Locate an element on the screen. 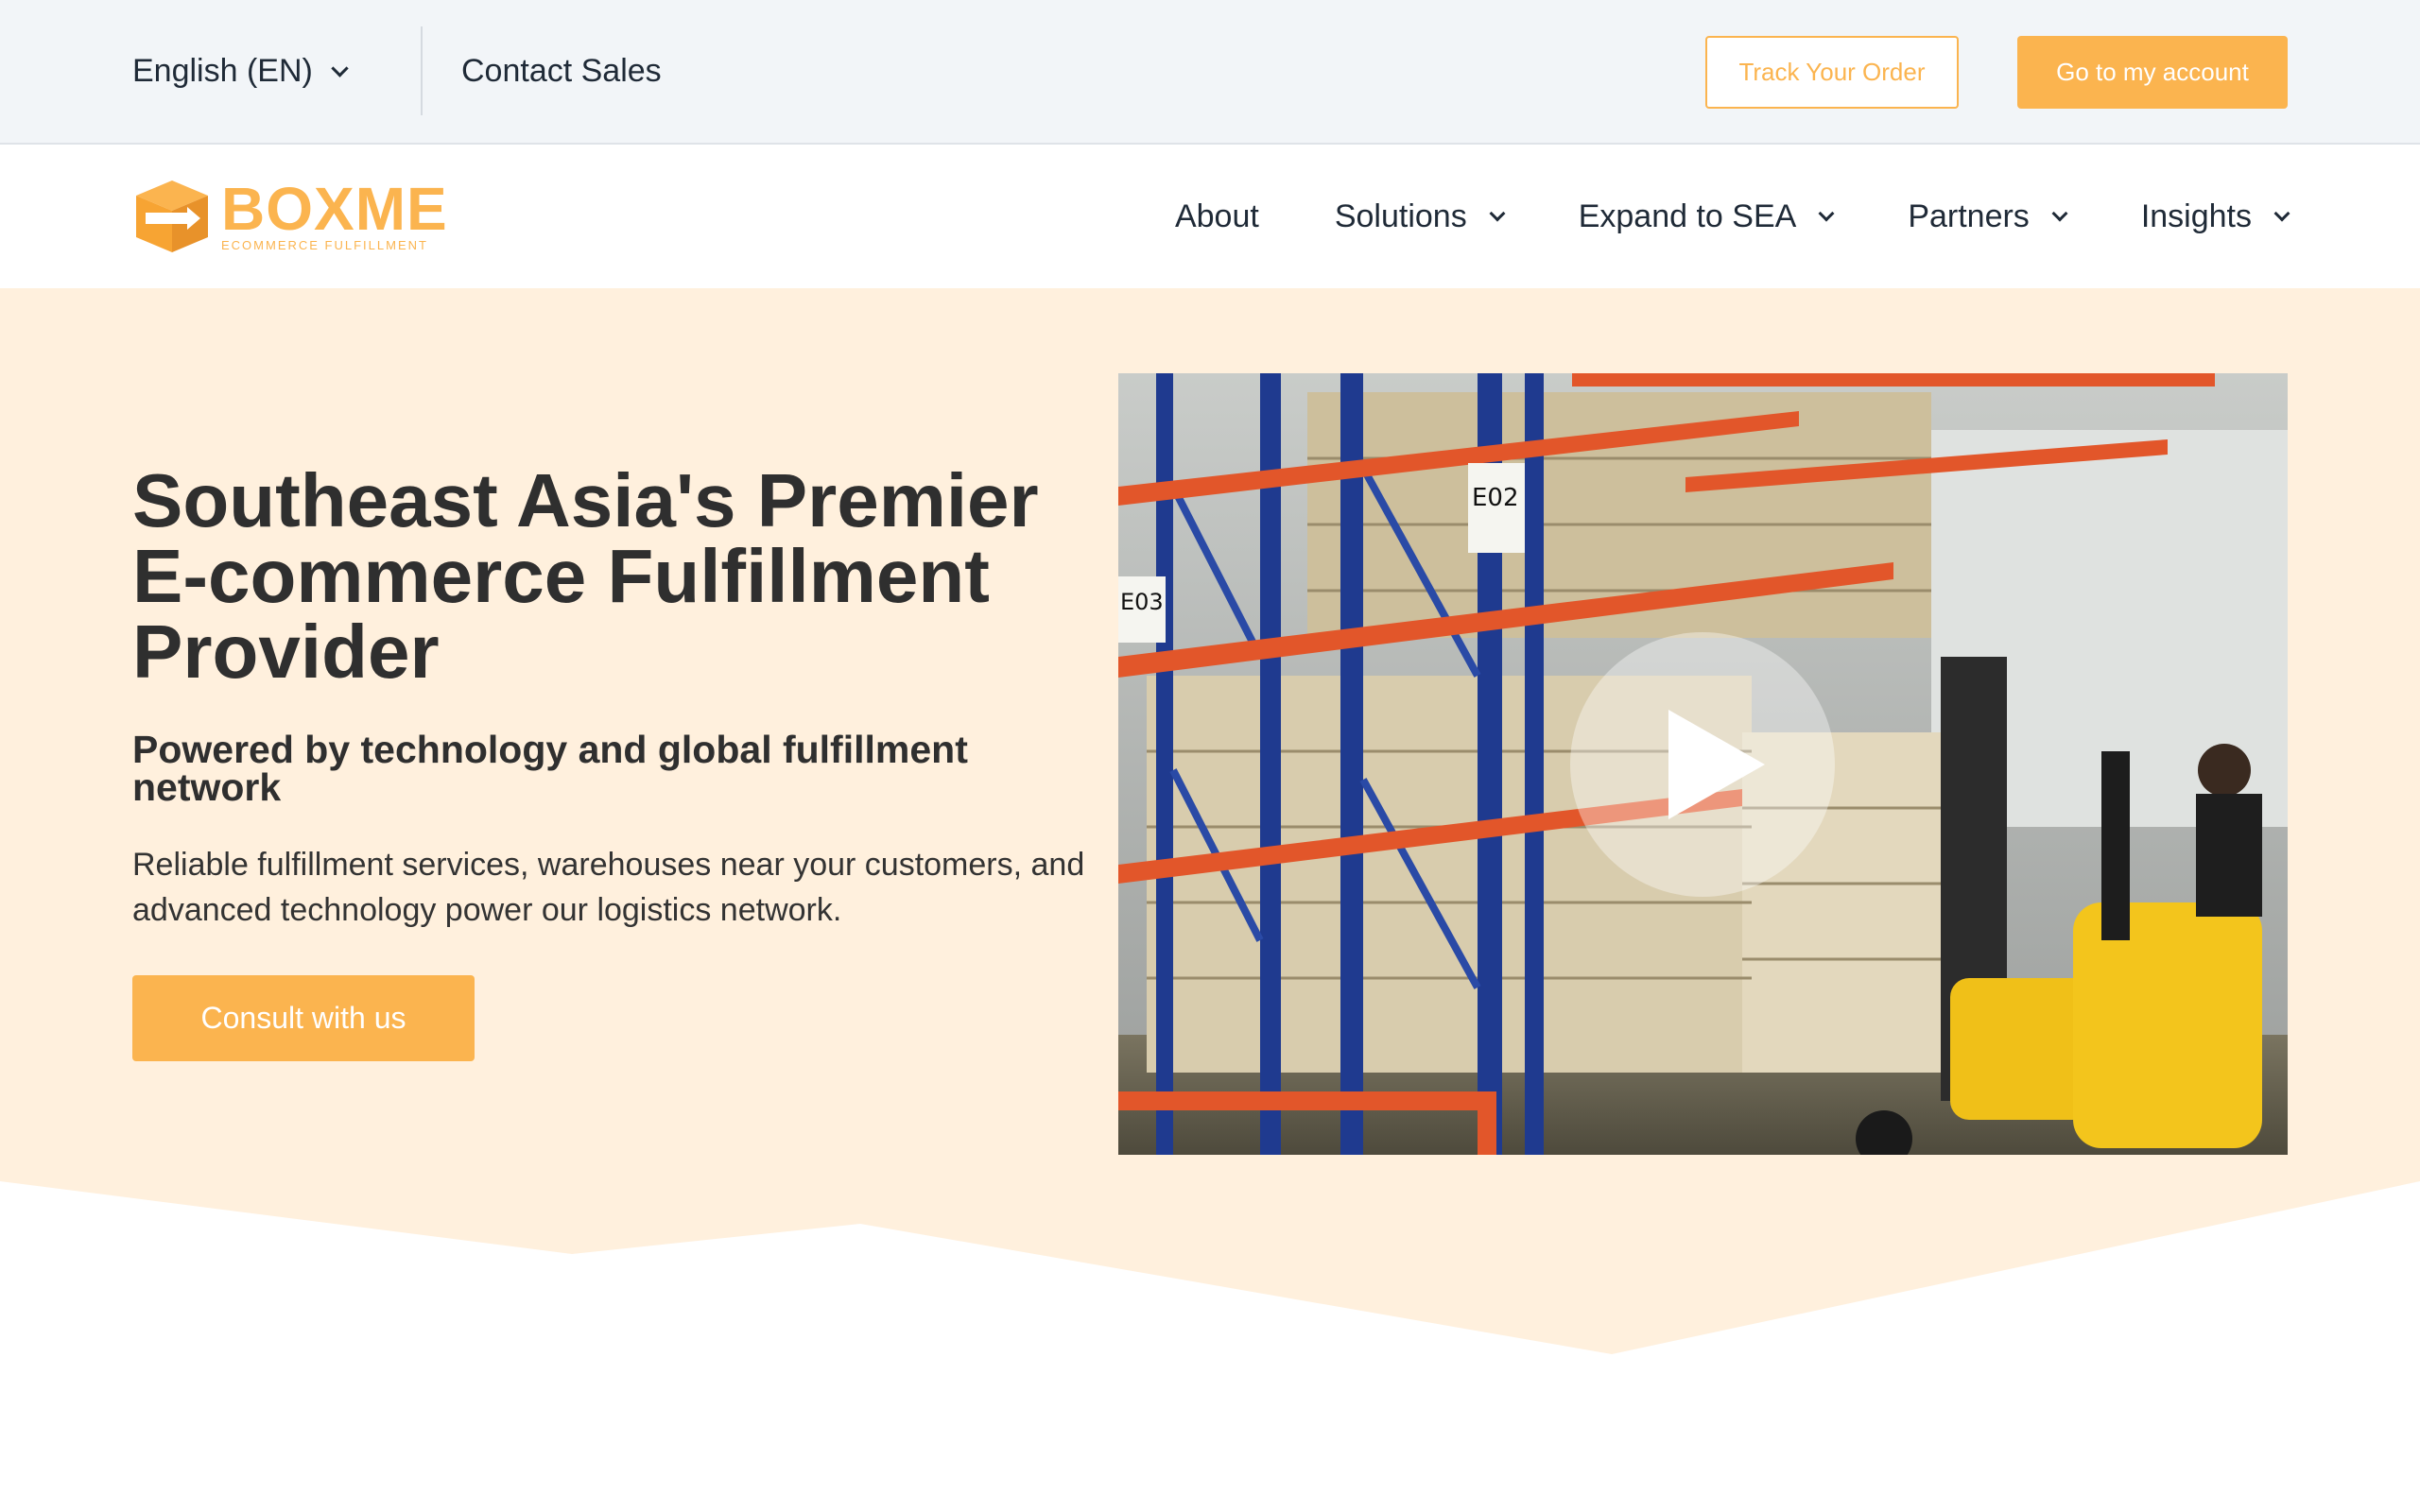  logo: BOXME ECOMMERCE FULFILLMENT is located at coordinates (293, 216).